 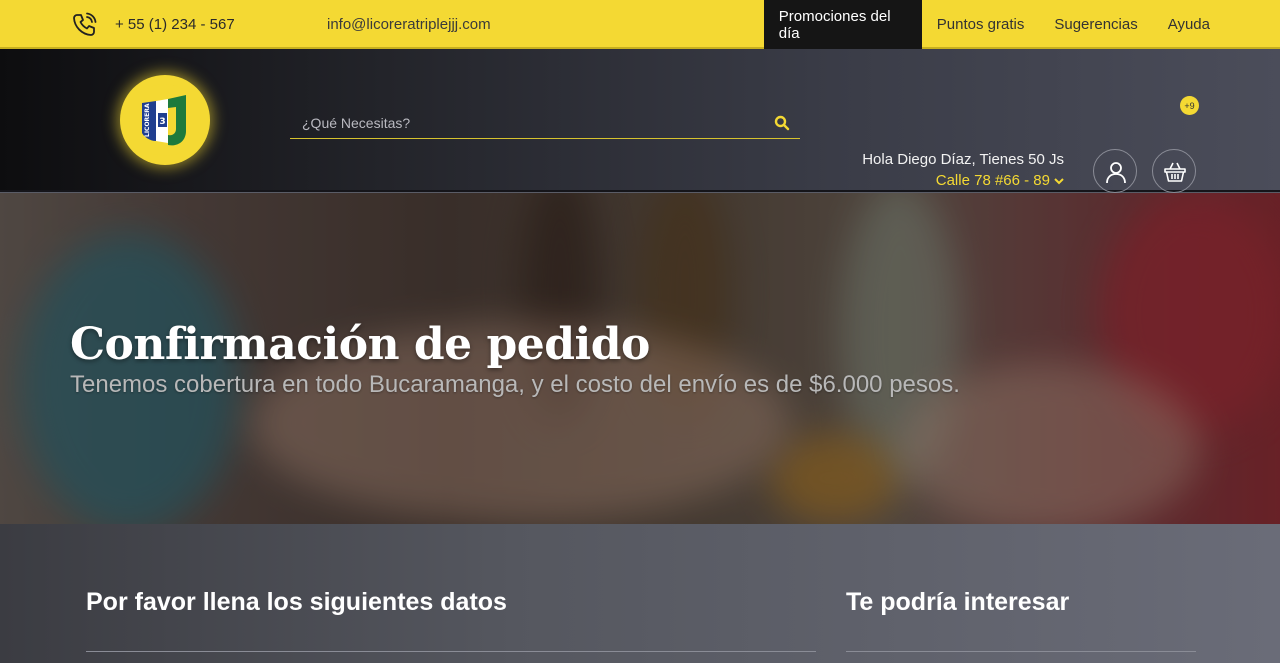 What do you see at coordinates (1021, 651) in the screenshot?
I see `suggestions-section-divider` at bounding box center [1021, 651].